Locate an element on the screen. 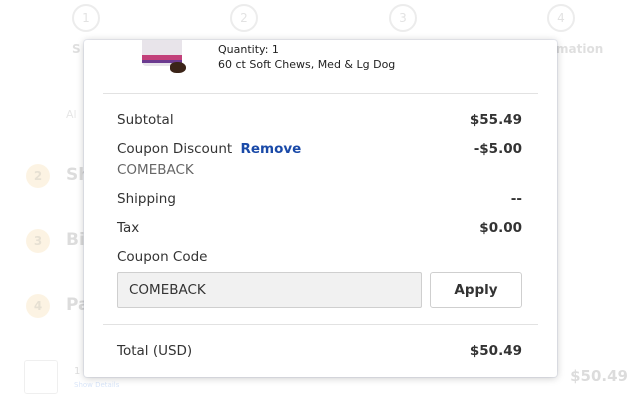 This screenshot has height=419, width=640. coupon-discount-value: -$5.00 is located at coordinates (497, 149).